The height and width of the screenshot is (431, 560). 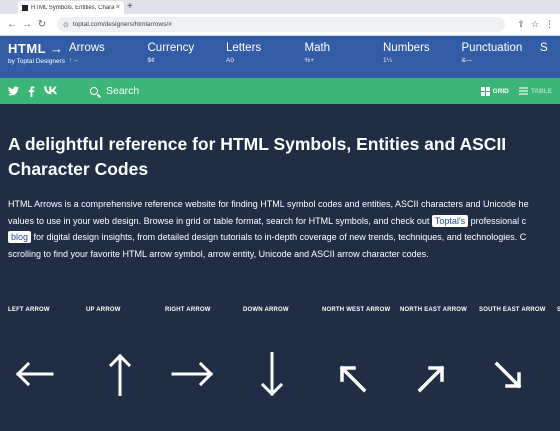 What do you see at coordinates (27, 24) in the screenshot?
I see `forward-button: →` at bounding box center [27, 24].